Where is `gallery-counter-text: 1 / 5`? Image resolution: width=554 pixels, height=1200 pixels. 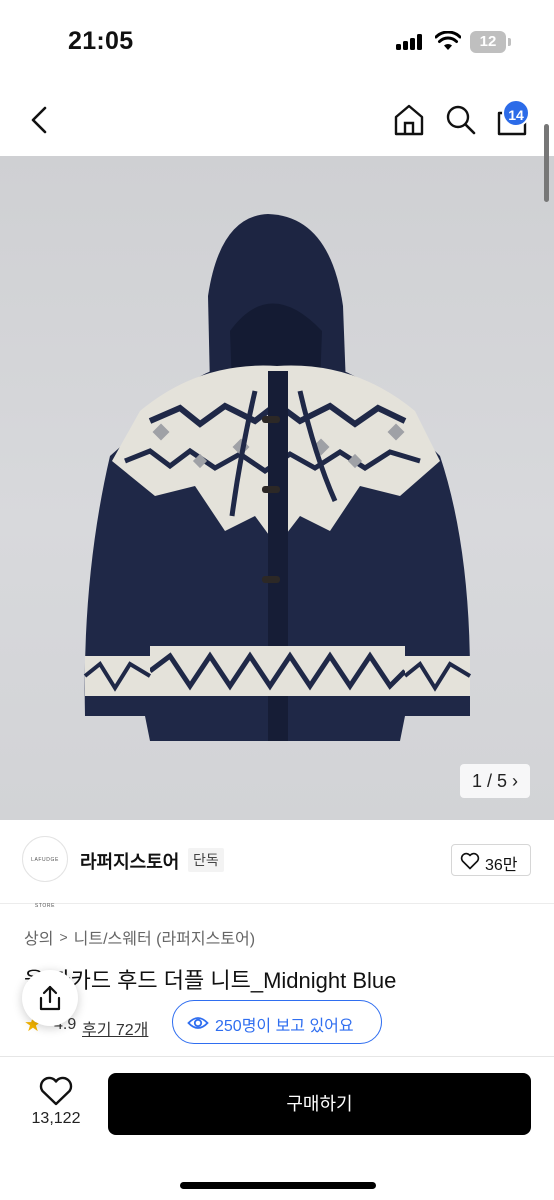 gallery-counter-text: 1 / 5 is located at coordinates (489, 781).